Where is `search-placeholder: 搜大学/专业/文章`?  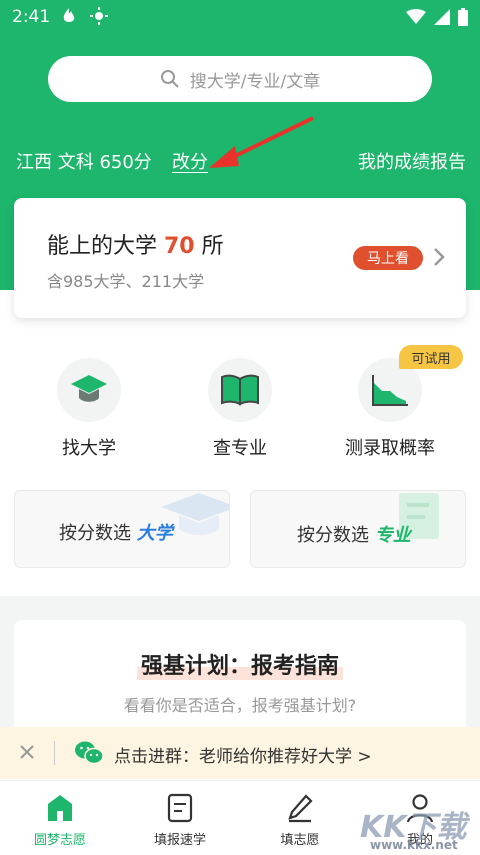
search-placeholder: 搜大学/专业/文章 is located at coordinates (255, 81).